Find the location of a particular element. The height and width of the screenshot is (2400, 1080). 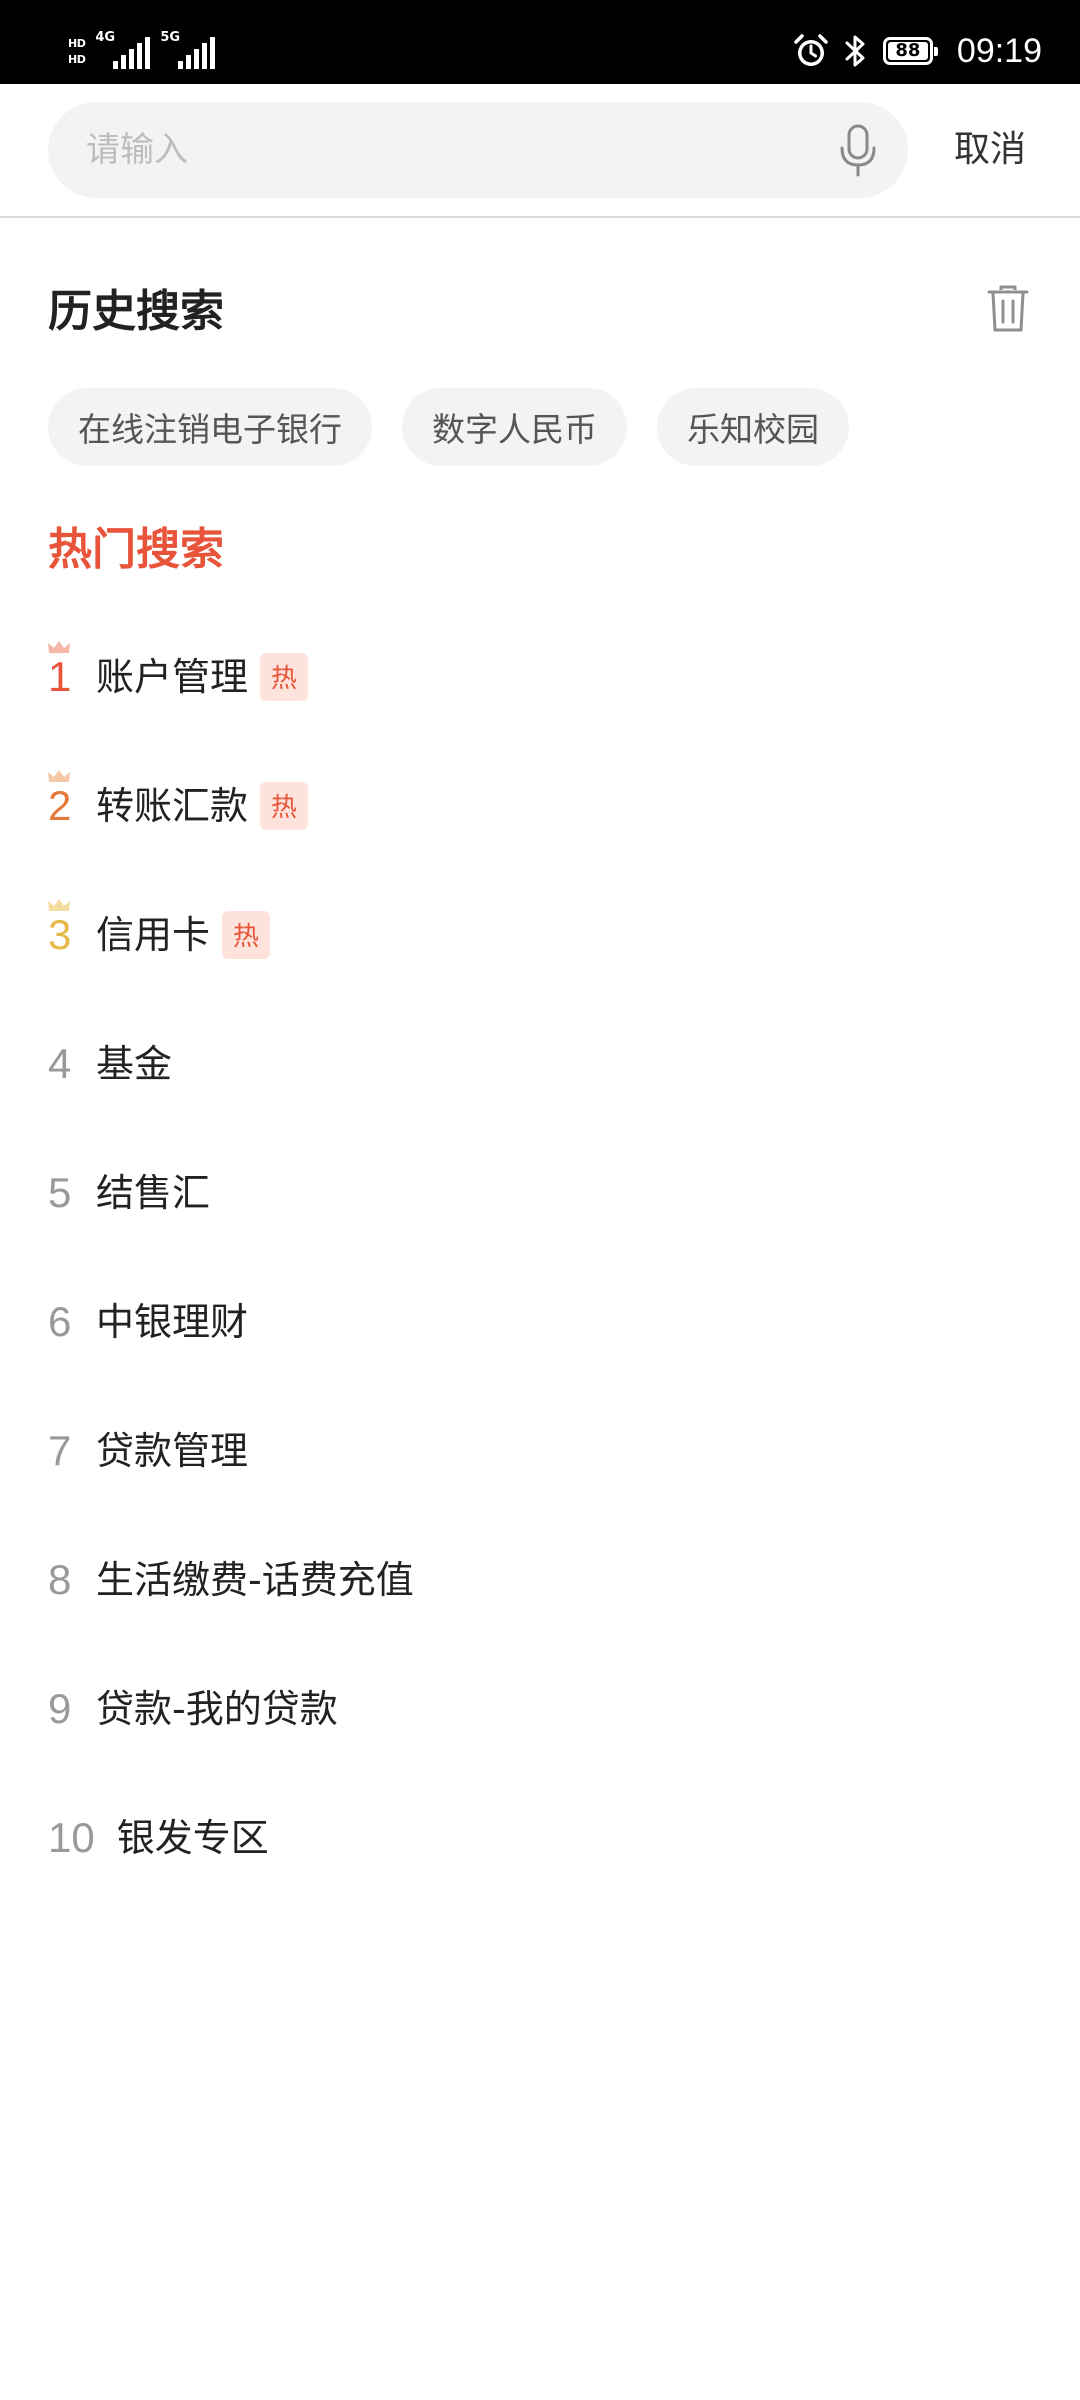

status-bar: HD HD 4G 5G 88 09:19 is located at coordinates (540, 42).